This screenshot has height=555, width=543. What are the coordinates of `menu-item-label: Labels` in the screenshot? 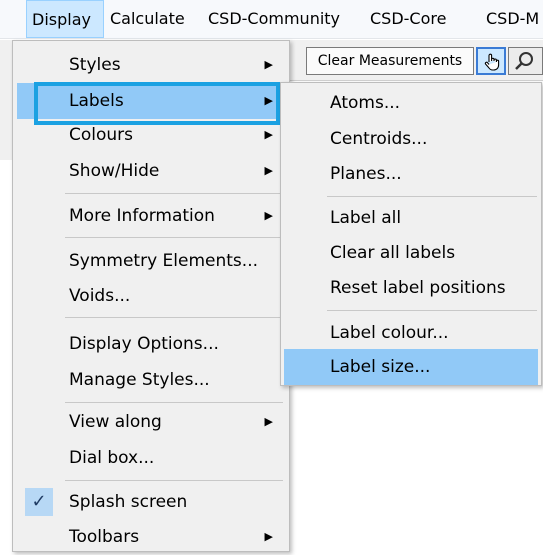 It's located at (96, 101).